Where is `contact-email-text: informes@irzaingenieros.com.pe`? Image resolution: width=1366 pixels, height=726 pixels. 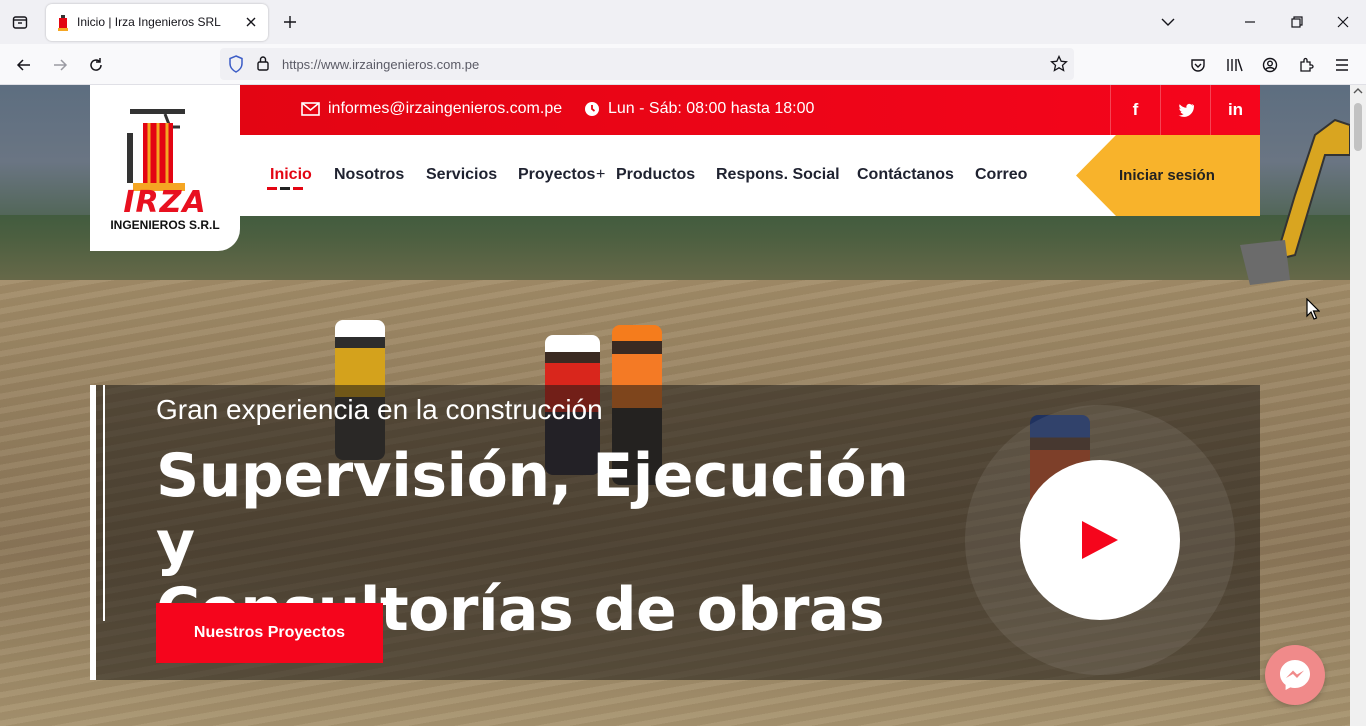
contact-email-text: informes@irzaingenieros.com.pe is located at coordinates (445, 109).